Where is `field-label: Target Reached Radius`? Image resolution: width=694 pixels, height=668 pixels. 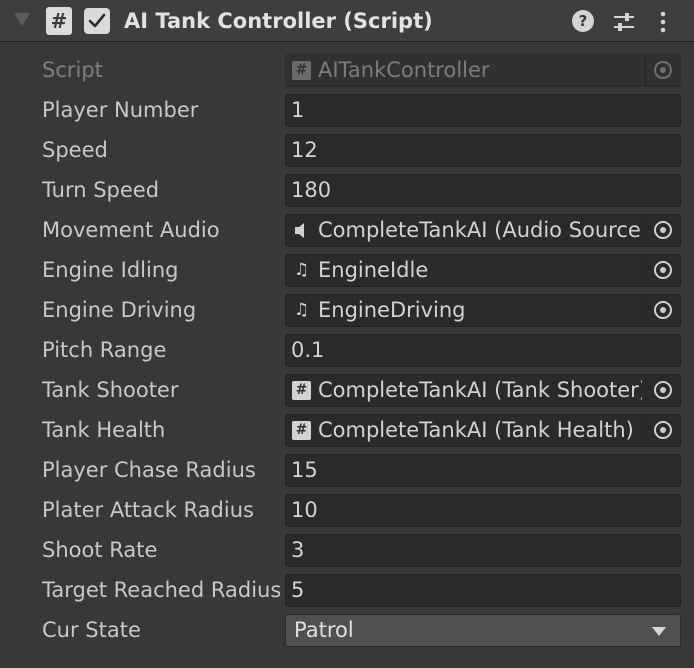 field-label: Target Reached Radius is located at coordinates (161, 590).